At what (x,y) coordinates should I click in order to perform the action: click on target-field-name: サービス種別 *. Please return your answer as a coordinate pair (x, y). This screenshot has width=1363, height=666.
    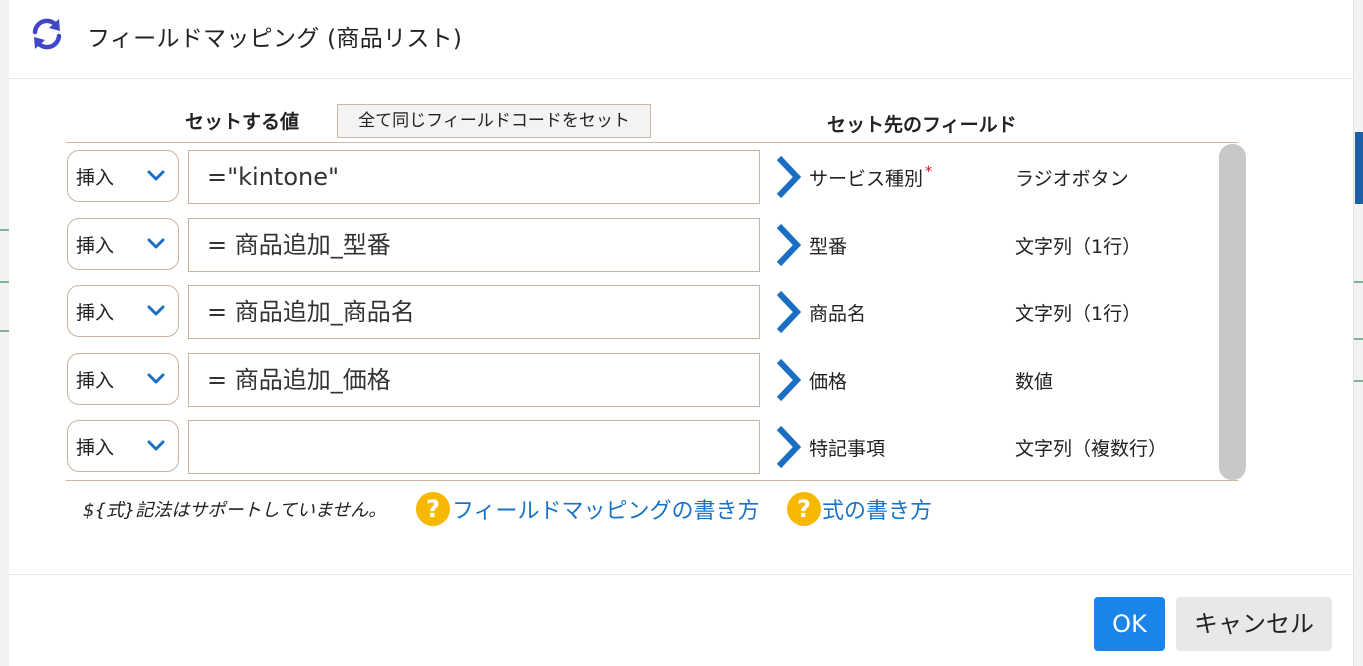
    Looking at the image, I should click on (871, 177).